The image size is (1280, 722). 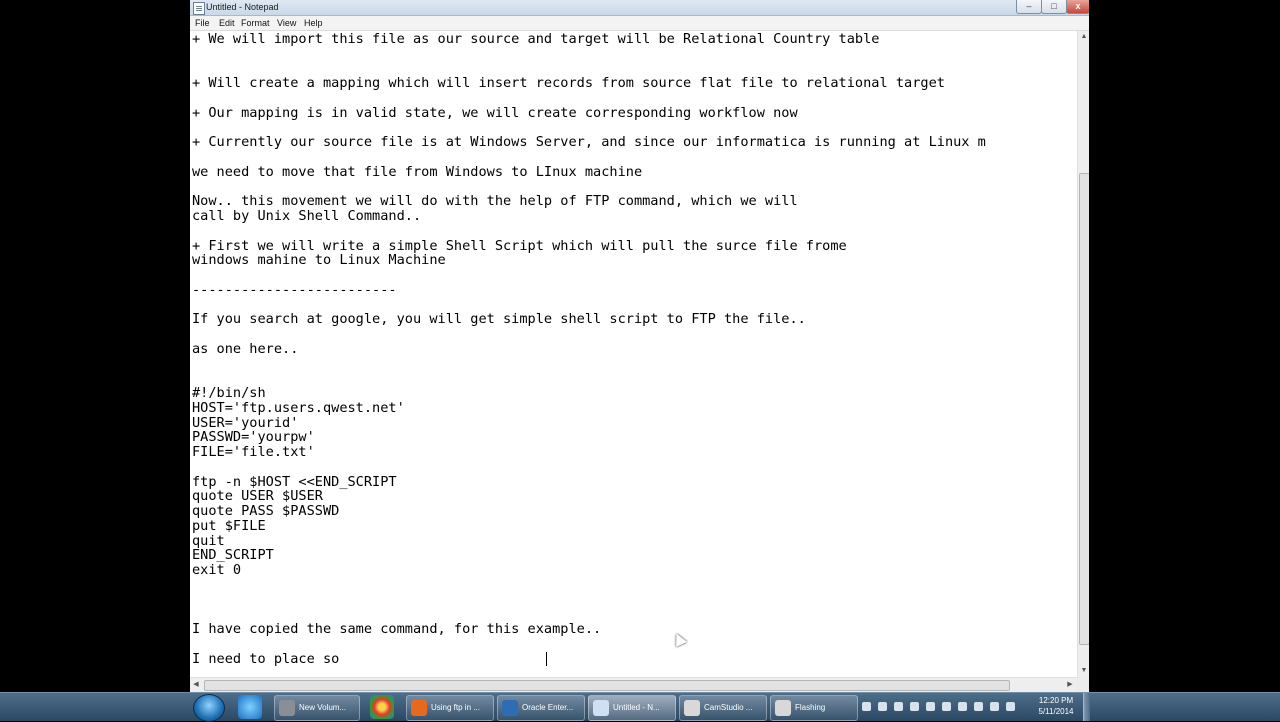 I want to click on text-line: USER='yourid', so click(x=245, y=422).